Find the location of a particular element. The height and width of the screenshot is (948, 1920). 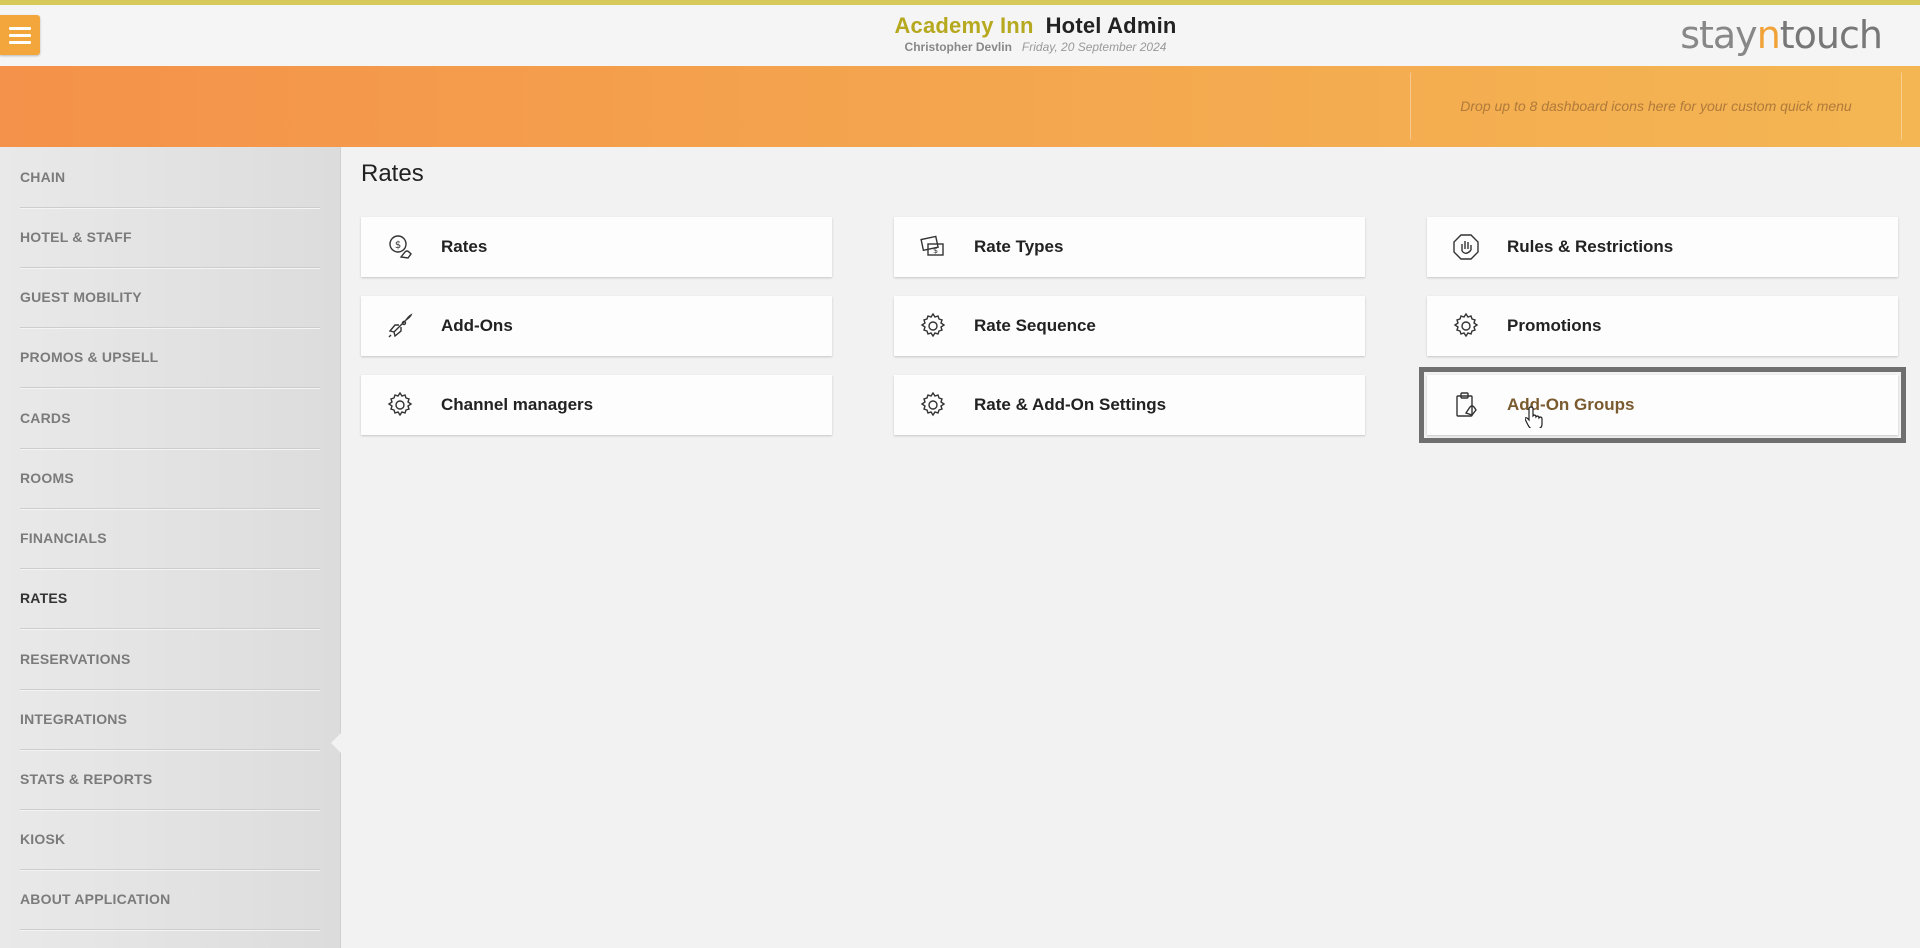

card-rate-add-on-settings: Rate & Add-On Settings is located at coordinates (1129, 405).